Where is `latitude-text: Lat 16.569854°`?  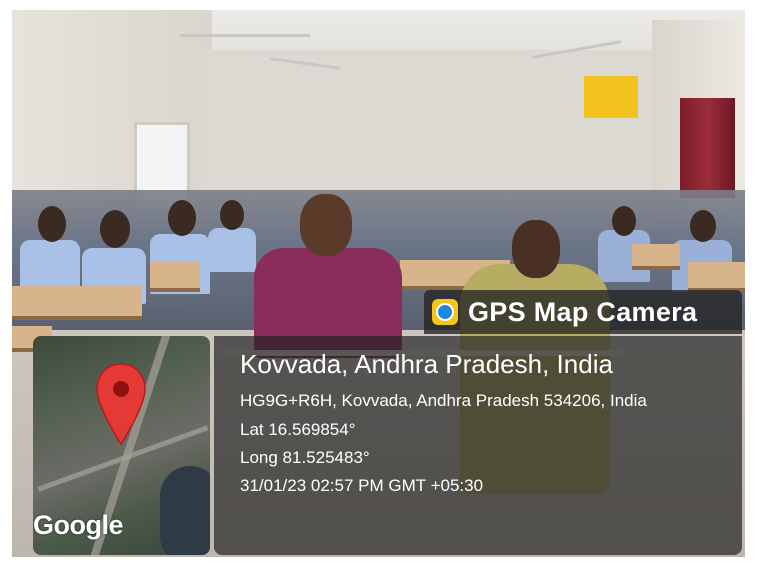 latitude-text: Lat 16.569854° is located at coordinates (298, 429).